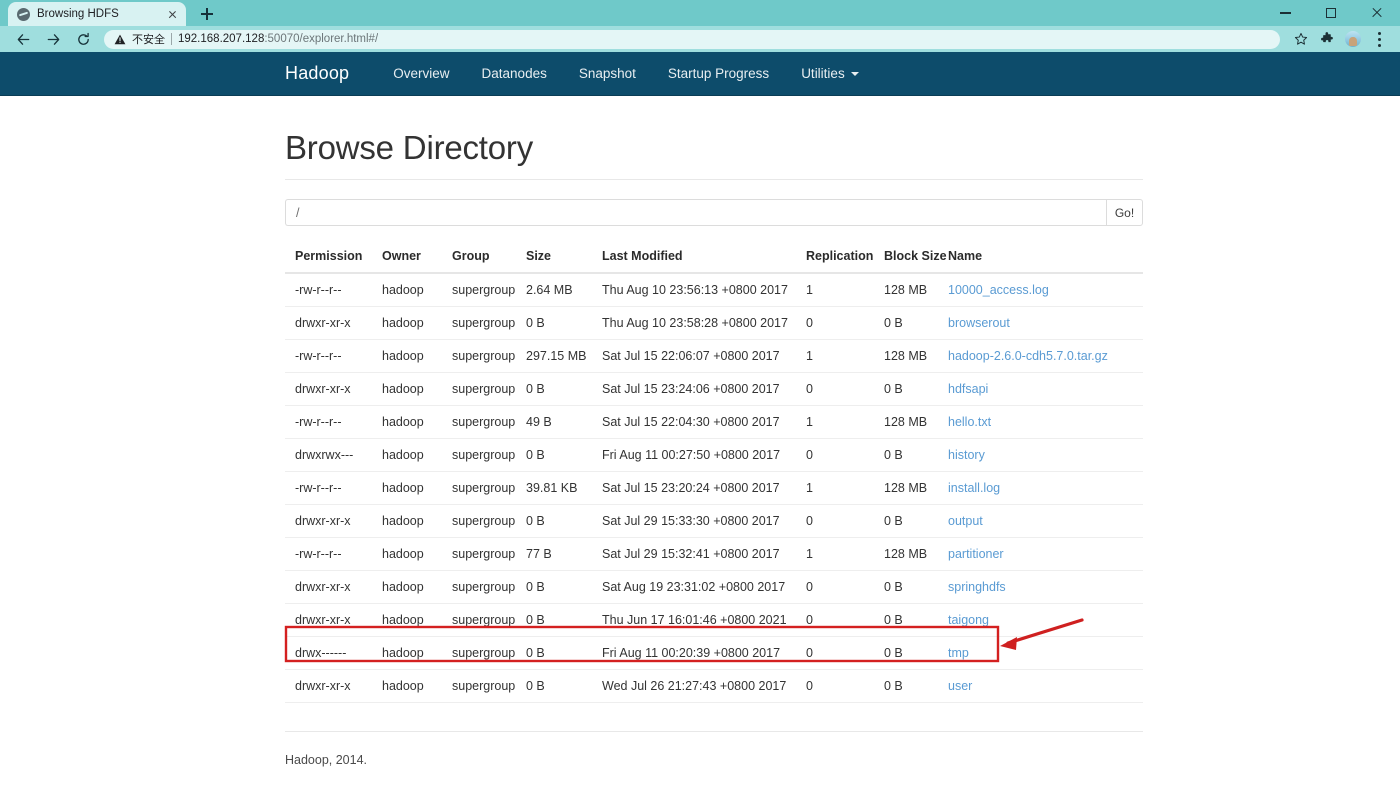 This screenshot has width=1400, height=792. Describe the element at coordinates (1377, 13) in the screenshot. I see `window-close-button` at that location.